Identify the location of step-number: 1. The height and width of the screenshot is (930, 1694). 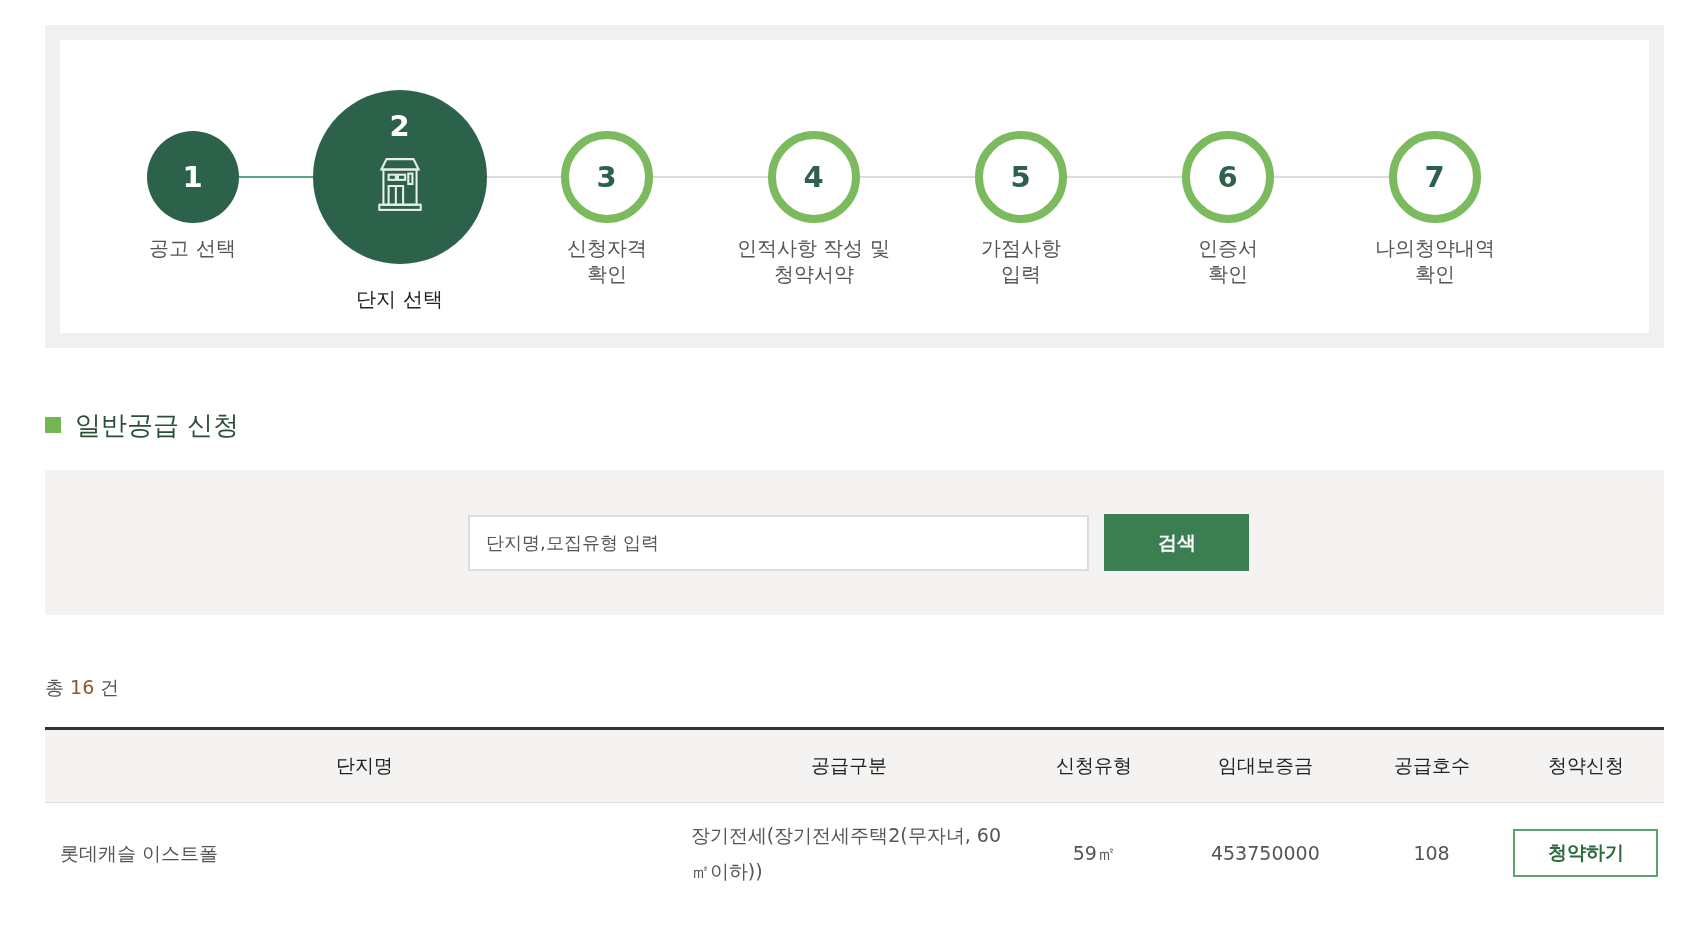
(192, 177).